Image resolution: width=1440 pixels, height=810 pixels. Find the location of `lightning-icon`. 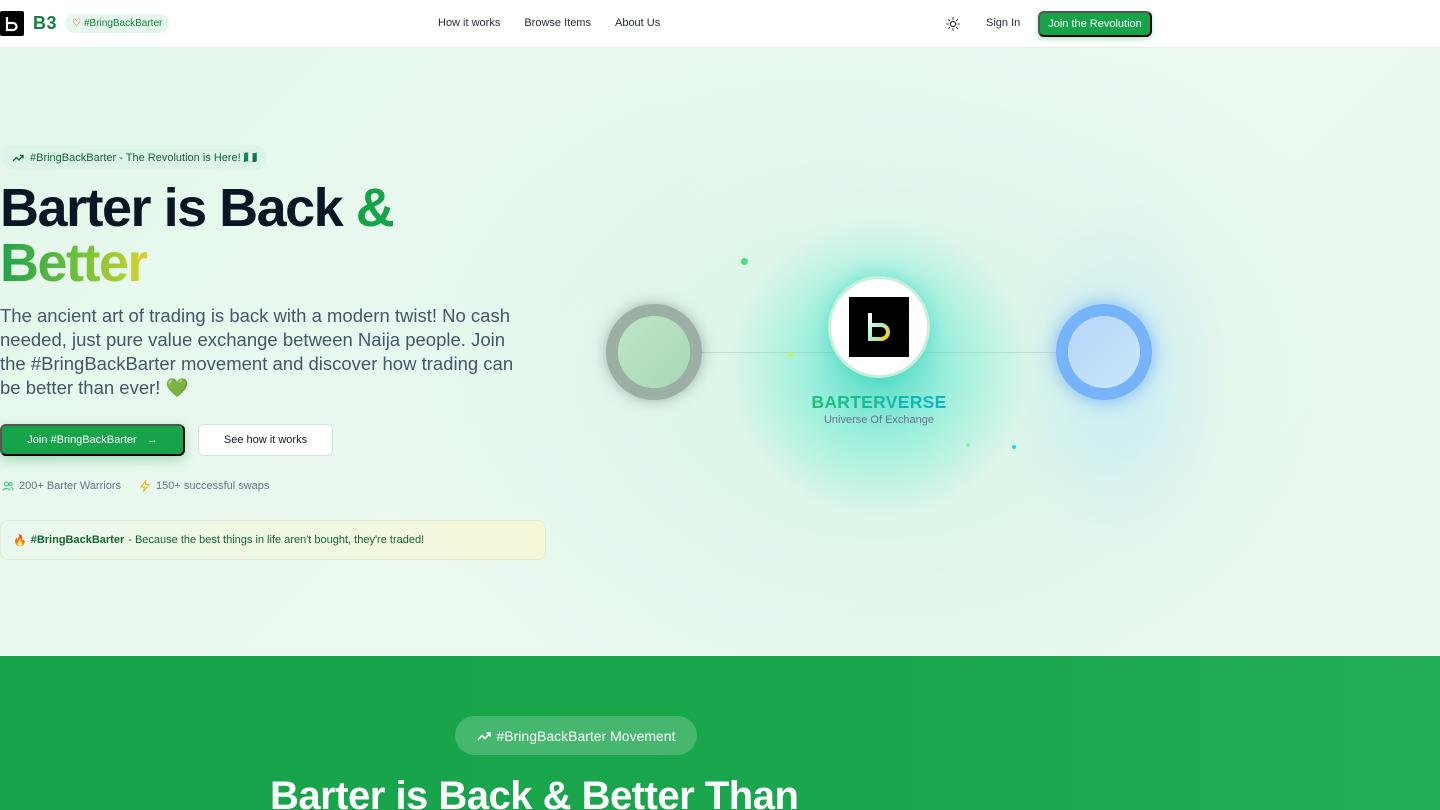

lightning-icon is located at coordinates (145, 486).